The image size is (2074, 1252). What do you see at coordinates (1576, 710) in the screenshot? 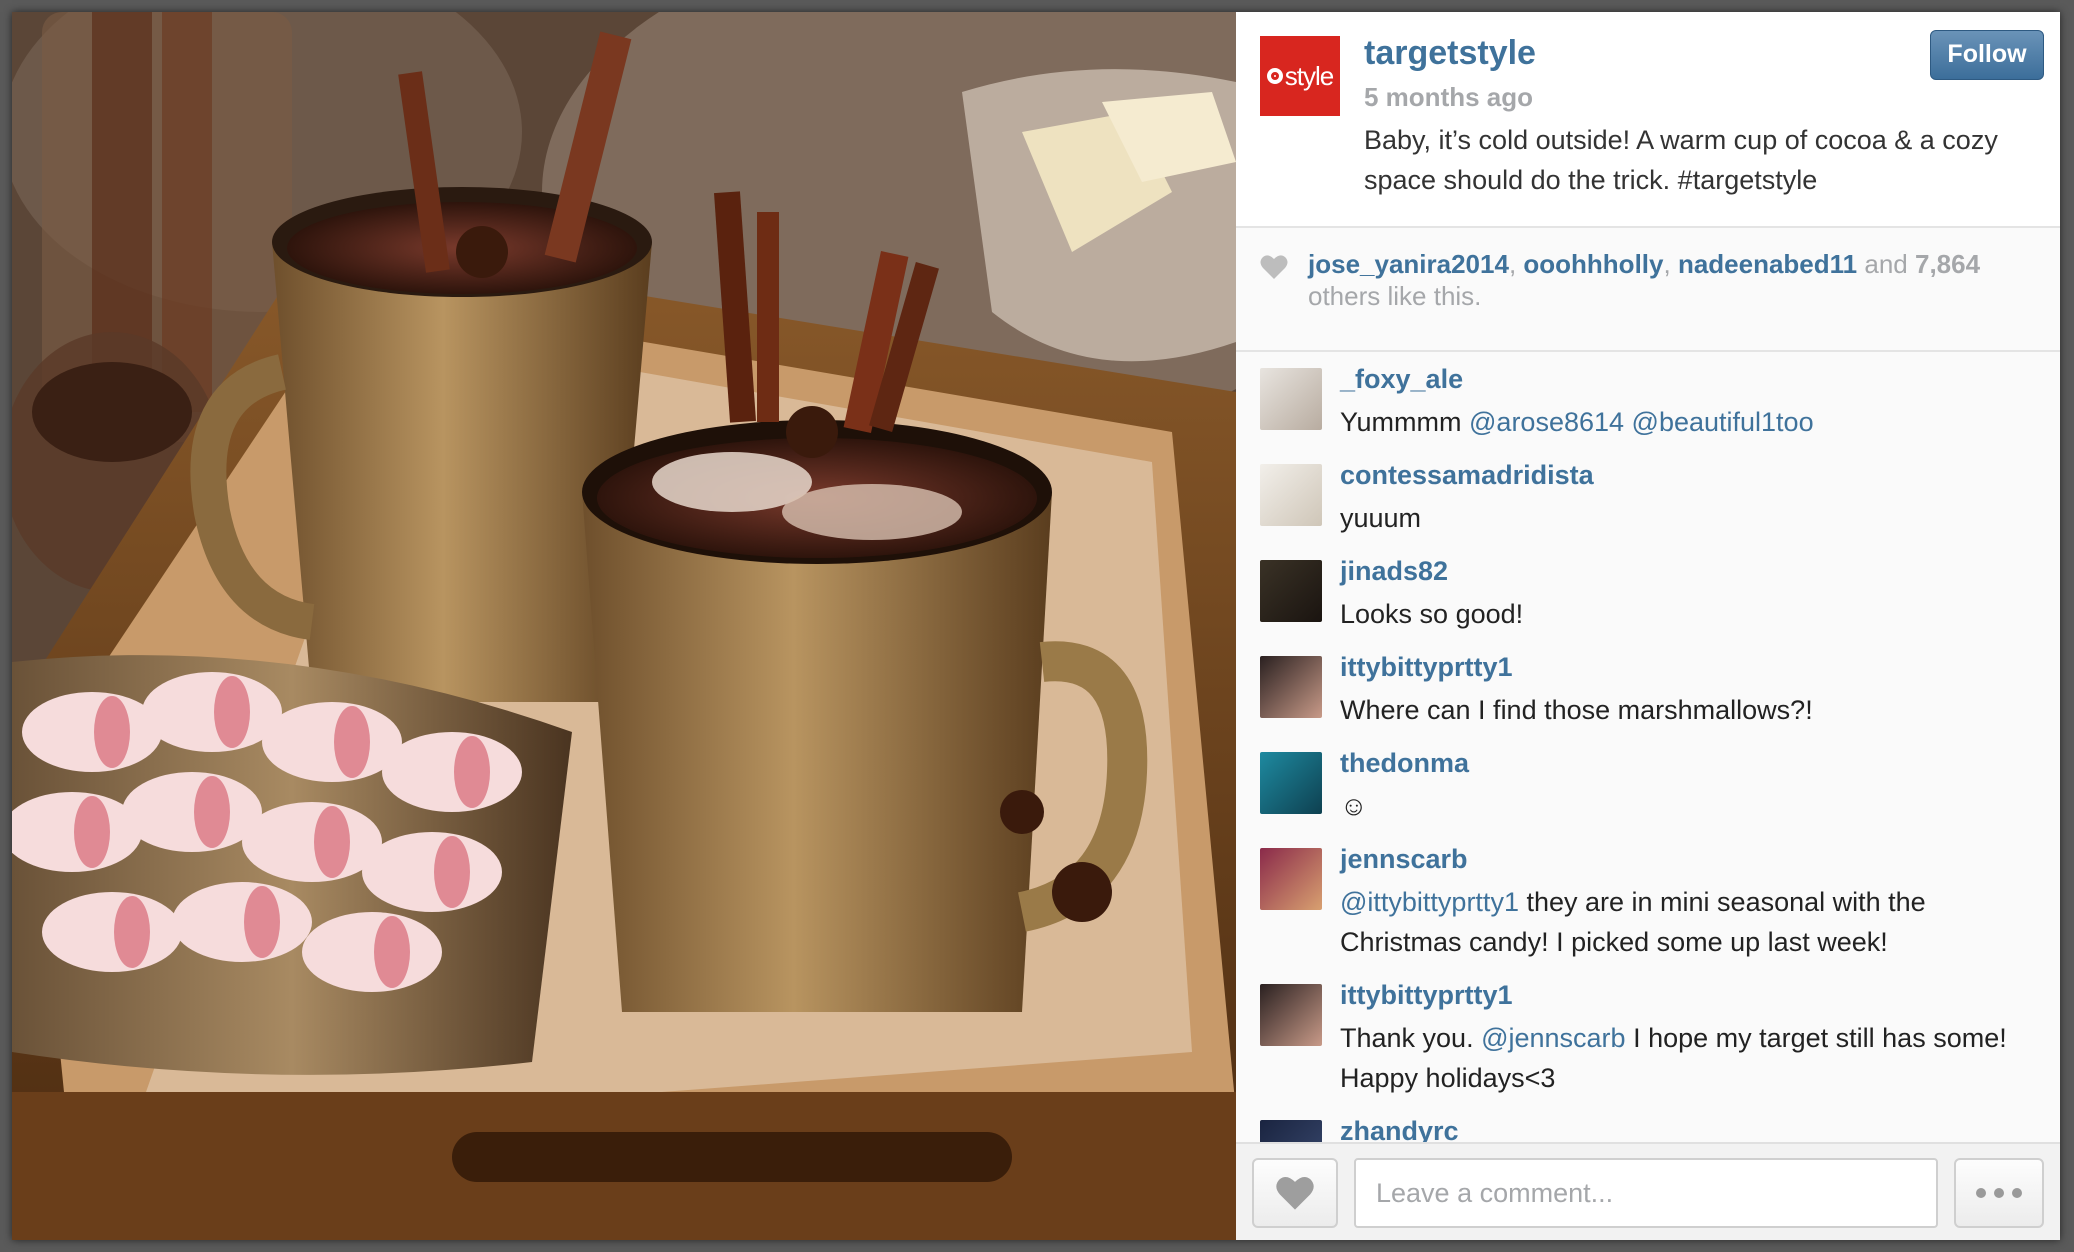
I see `comment-text-segment: Where can I find those marshmallows?!` at bounding box center [1576, 710].